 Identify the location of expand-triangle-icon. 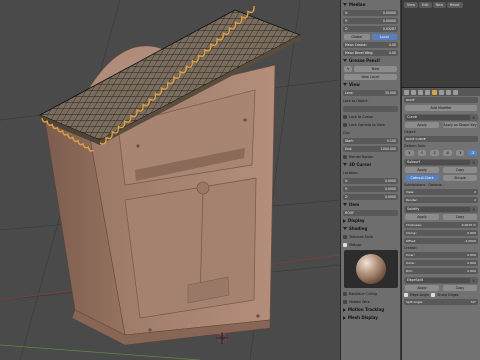
(345, 4).